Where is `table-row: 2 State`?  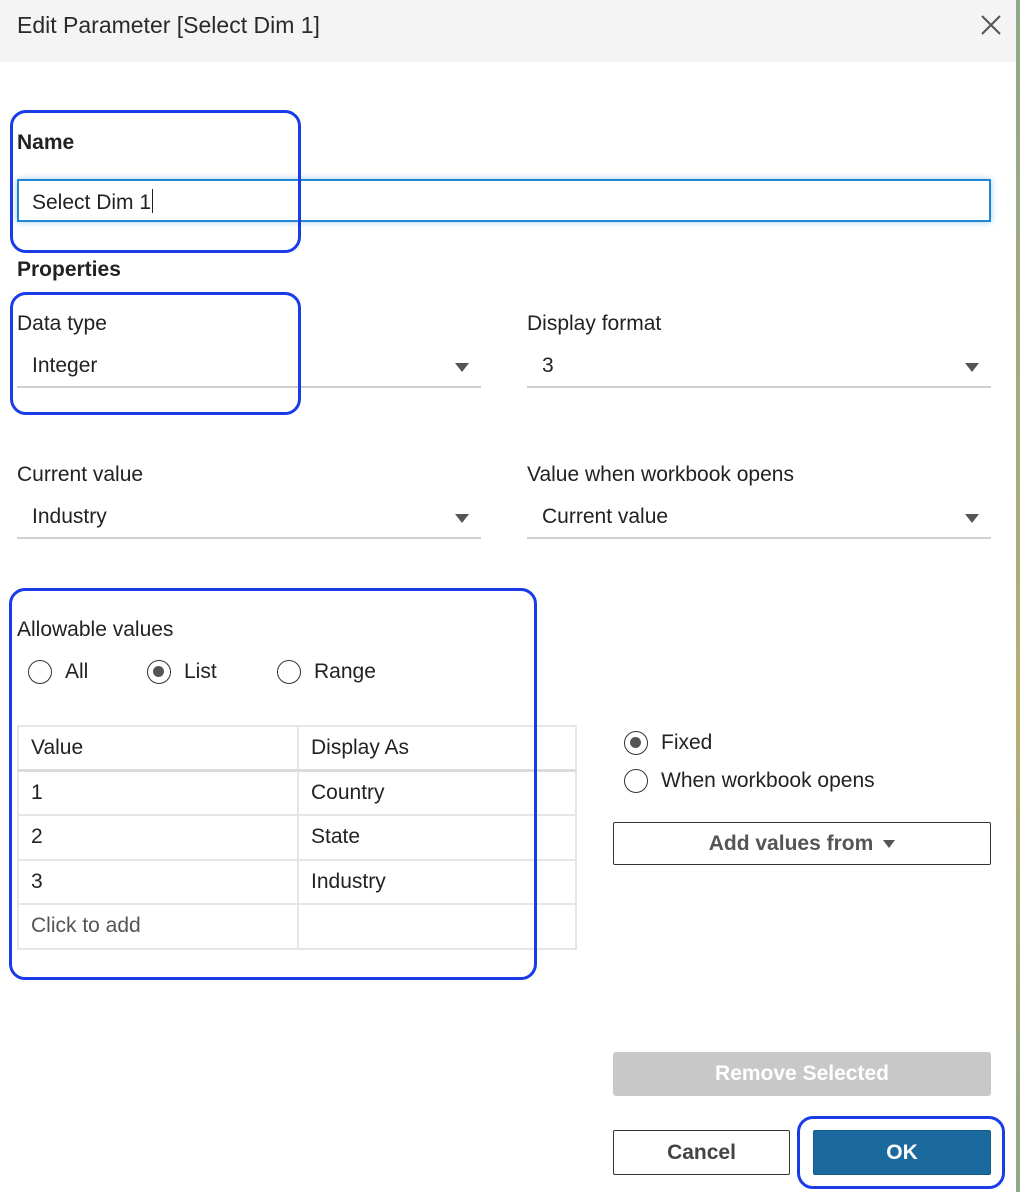 table-row: 2 State is located at coordinates (297, 837).